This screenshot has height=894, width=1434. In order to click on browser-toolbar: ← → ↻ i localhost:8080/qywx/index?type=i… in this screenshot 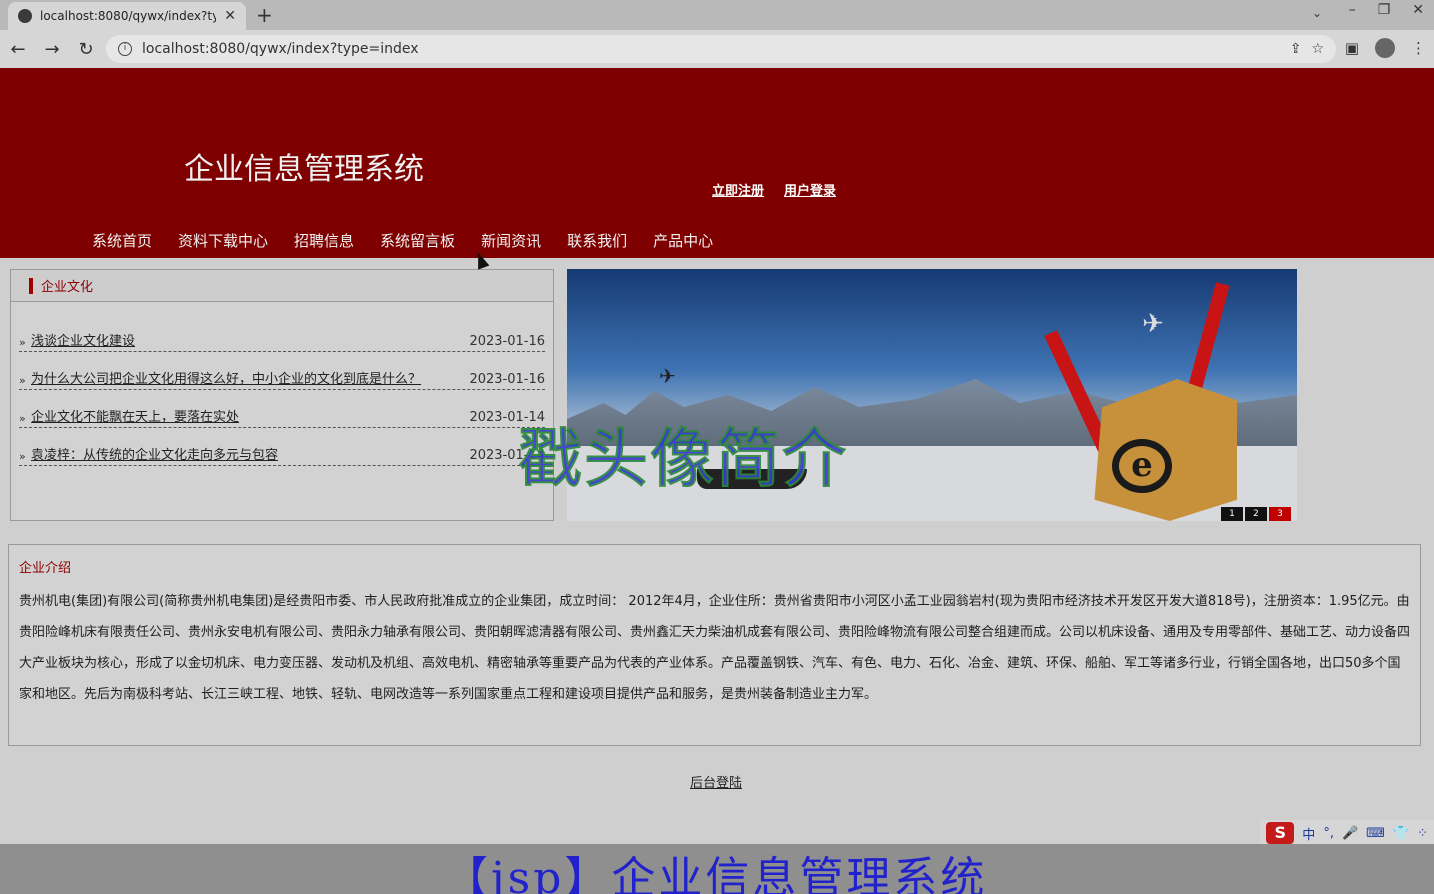, I will do `click(717, 49)`.